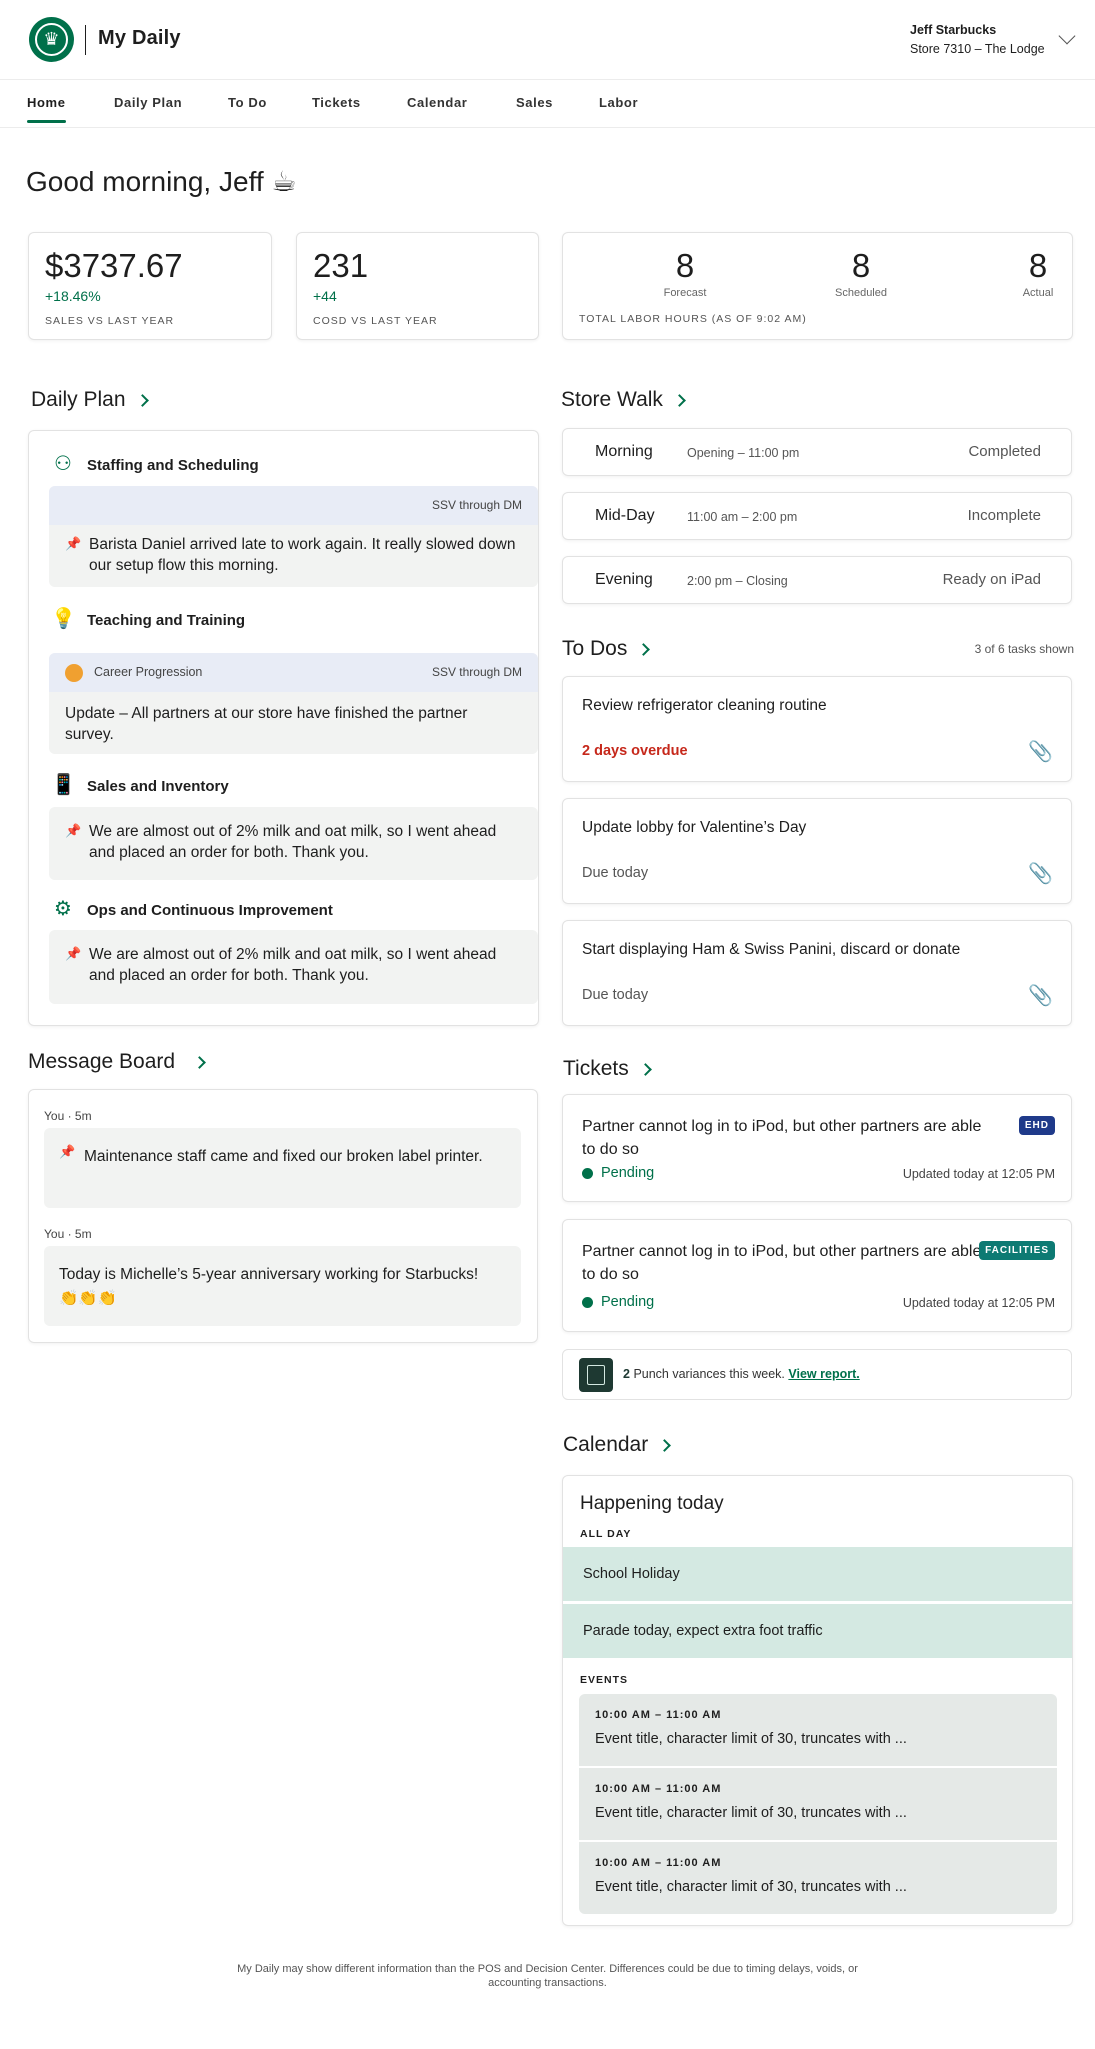 This screenshot has width=1095, height=2049. Describe the element at coordinates (1017, 1250) in the screenshot. I see `ticket-badge: FACILITIES` at that location.